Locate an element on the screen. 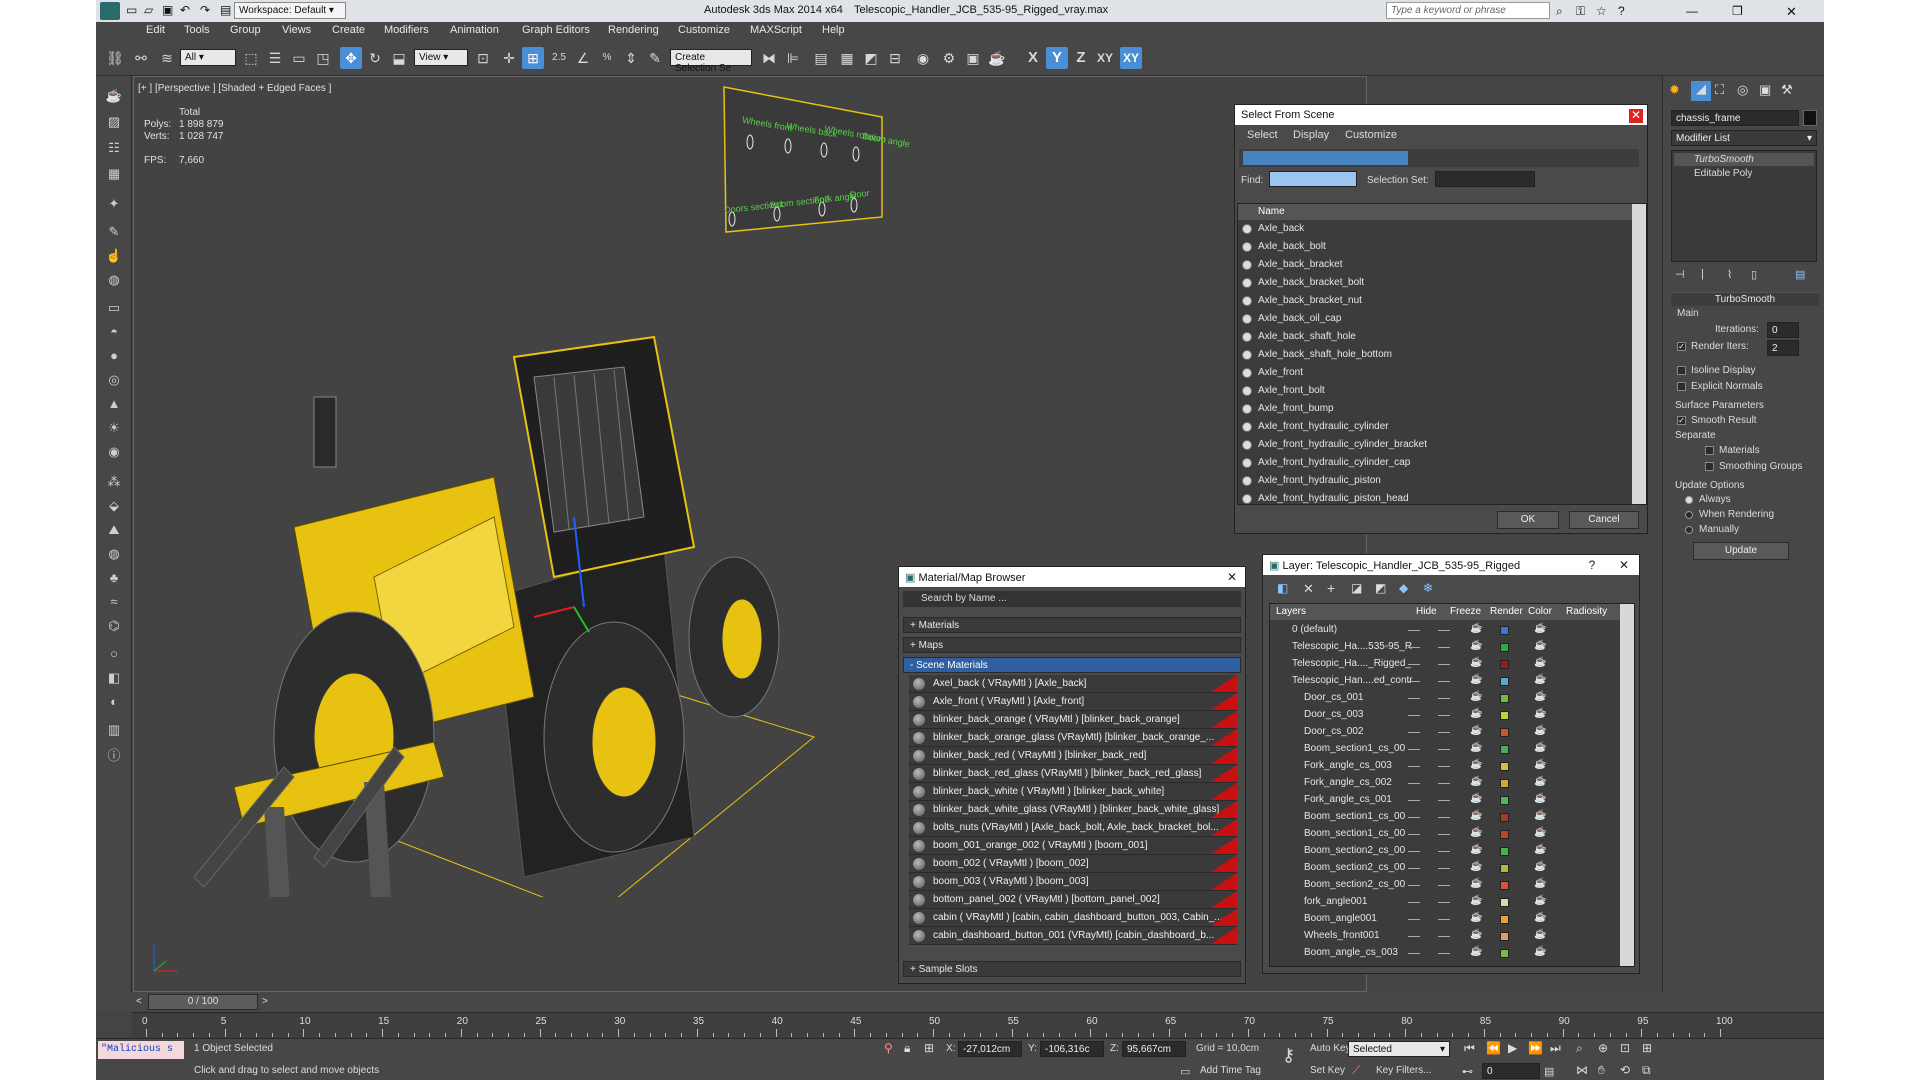 This screenshot has height=1080, width=1920. always-radio is located at coordinates (1689, 500).